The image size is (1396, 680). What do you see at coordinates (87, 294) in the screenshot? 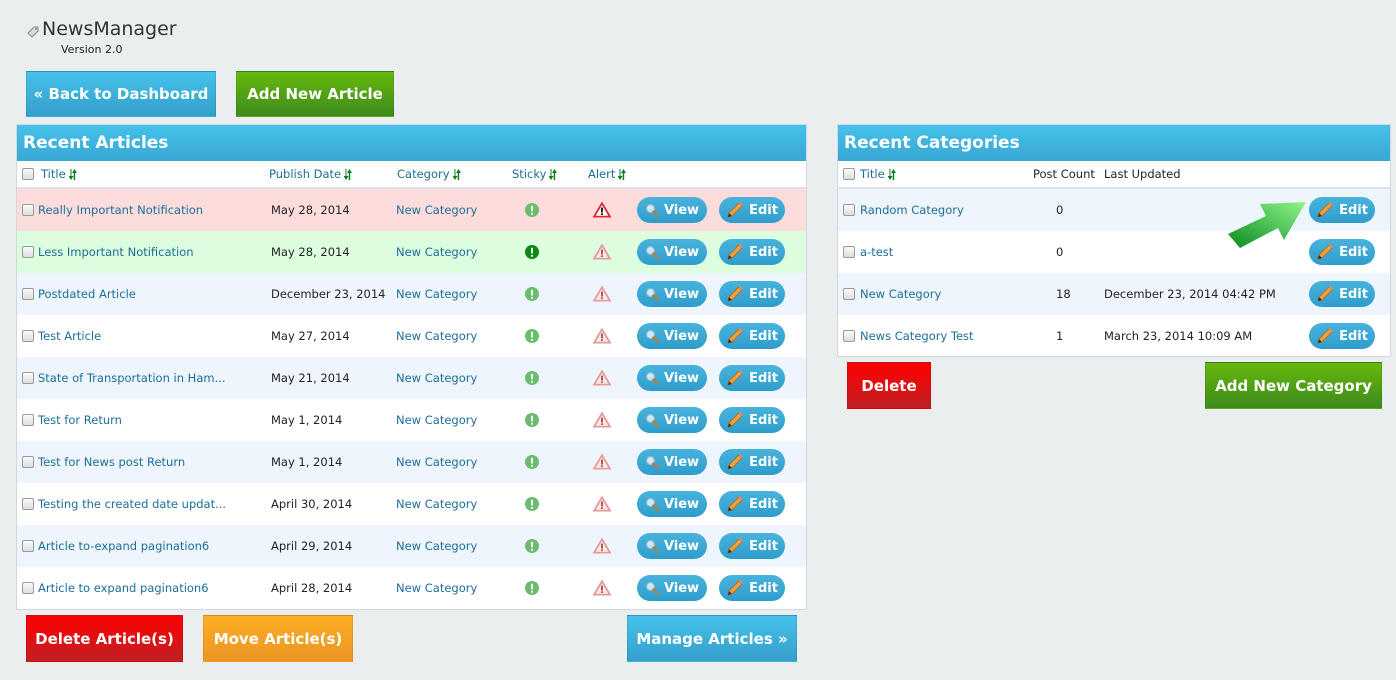
I see `article-title-link: Postdated Article` at bounding box center [87, 294].